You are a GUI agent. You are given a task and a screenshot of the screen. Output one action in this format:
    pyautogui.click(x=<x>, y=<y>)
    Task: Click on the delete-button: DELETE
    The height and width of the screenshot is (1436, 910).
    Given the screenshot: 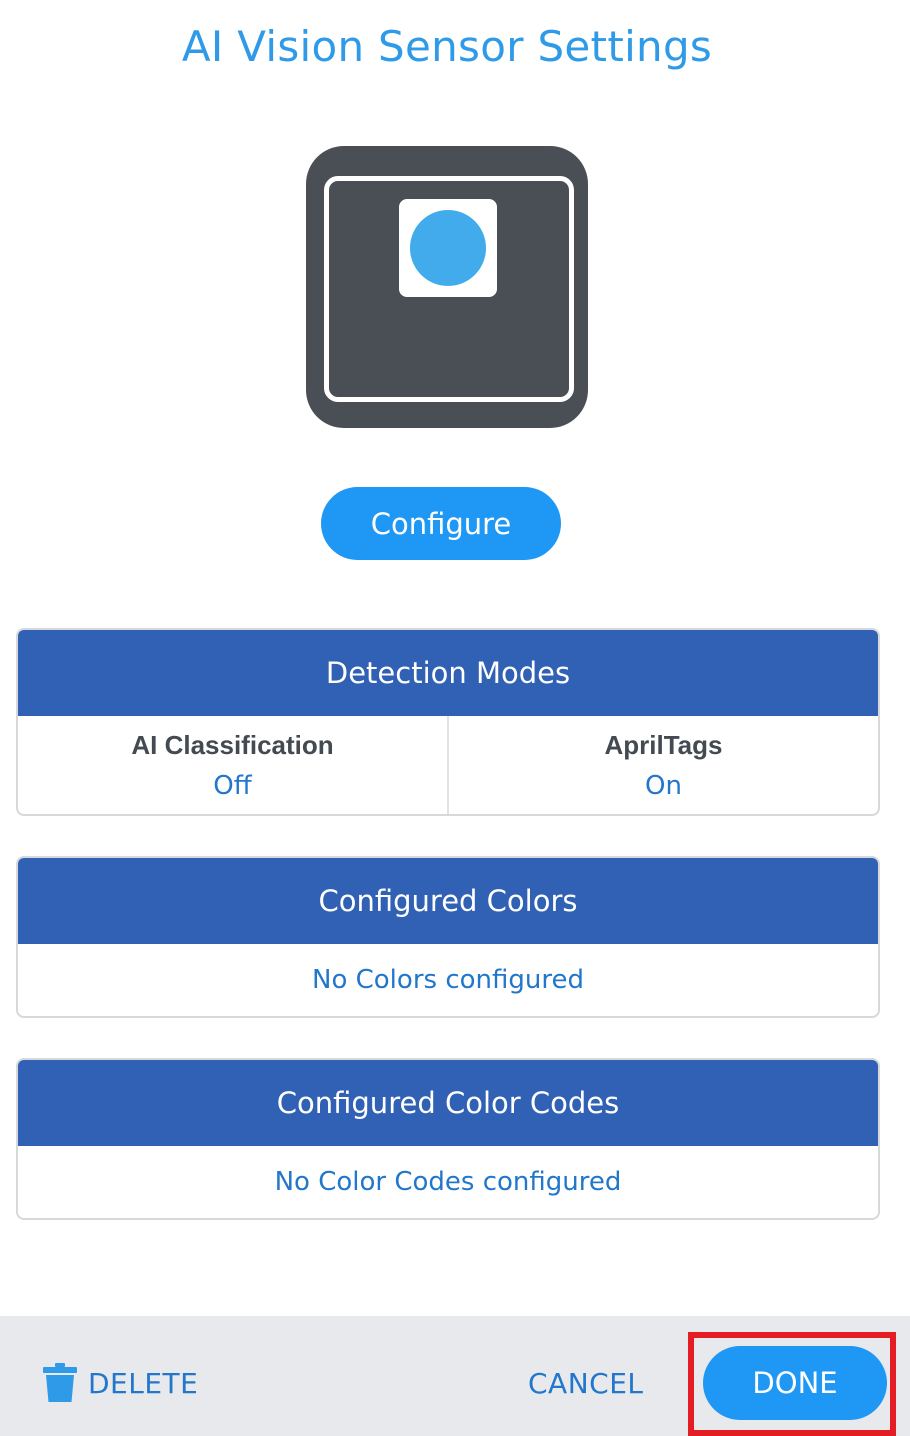 What is the action you would take?
    pyautogui.click(x=120, y=1383)
    